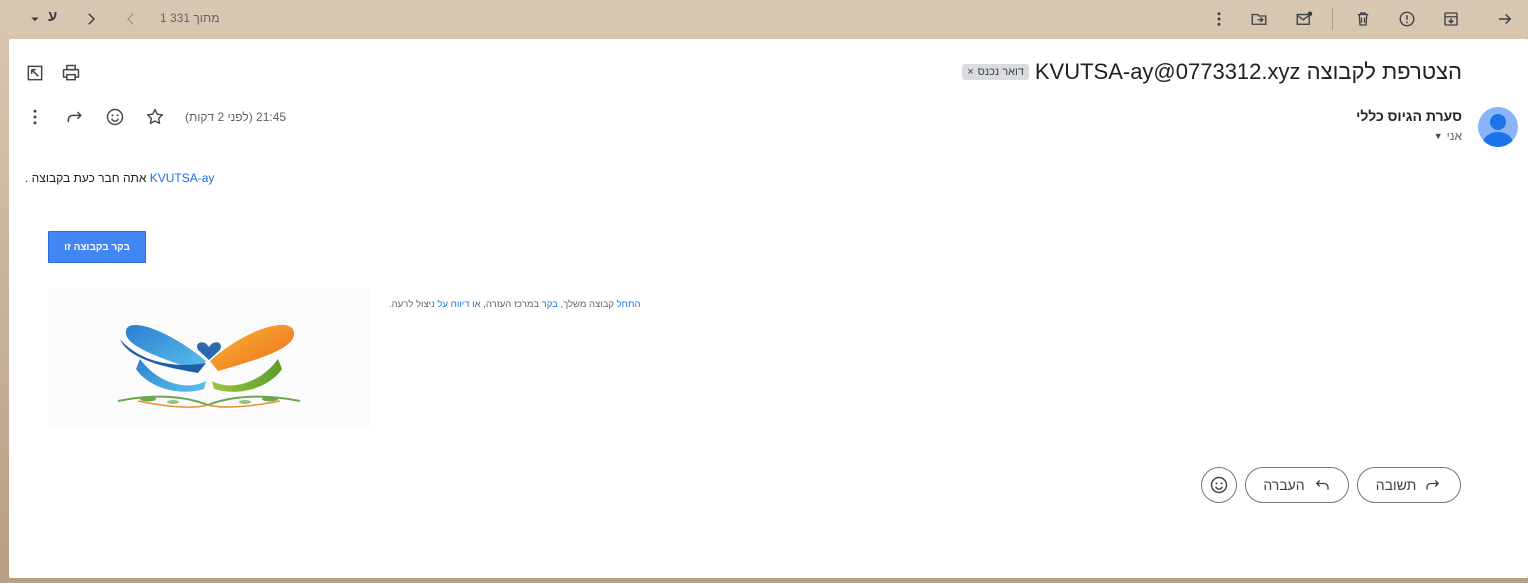 The width and height of the screenshot is (1528, 583). I want to click on pager-count: 1 מתוך 331, so click(190, 18).